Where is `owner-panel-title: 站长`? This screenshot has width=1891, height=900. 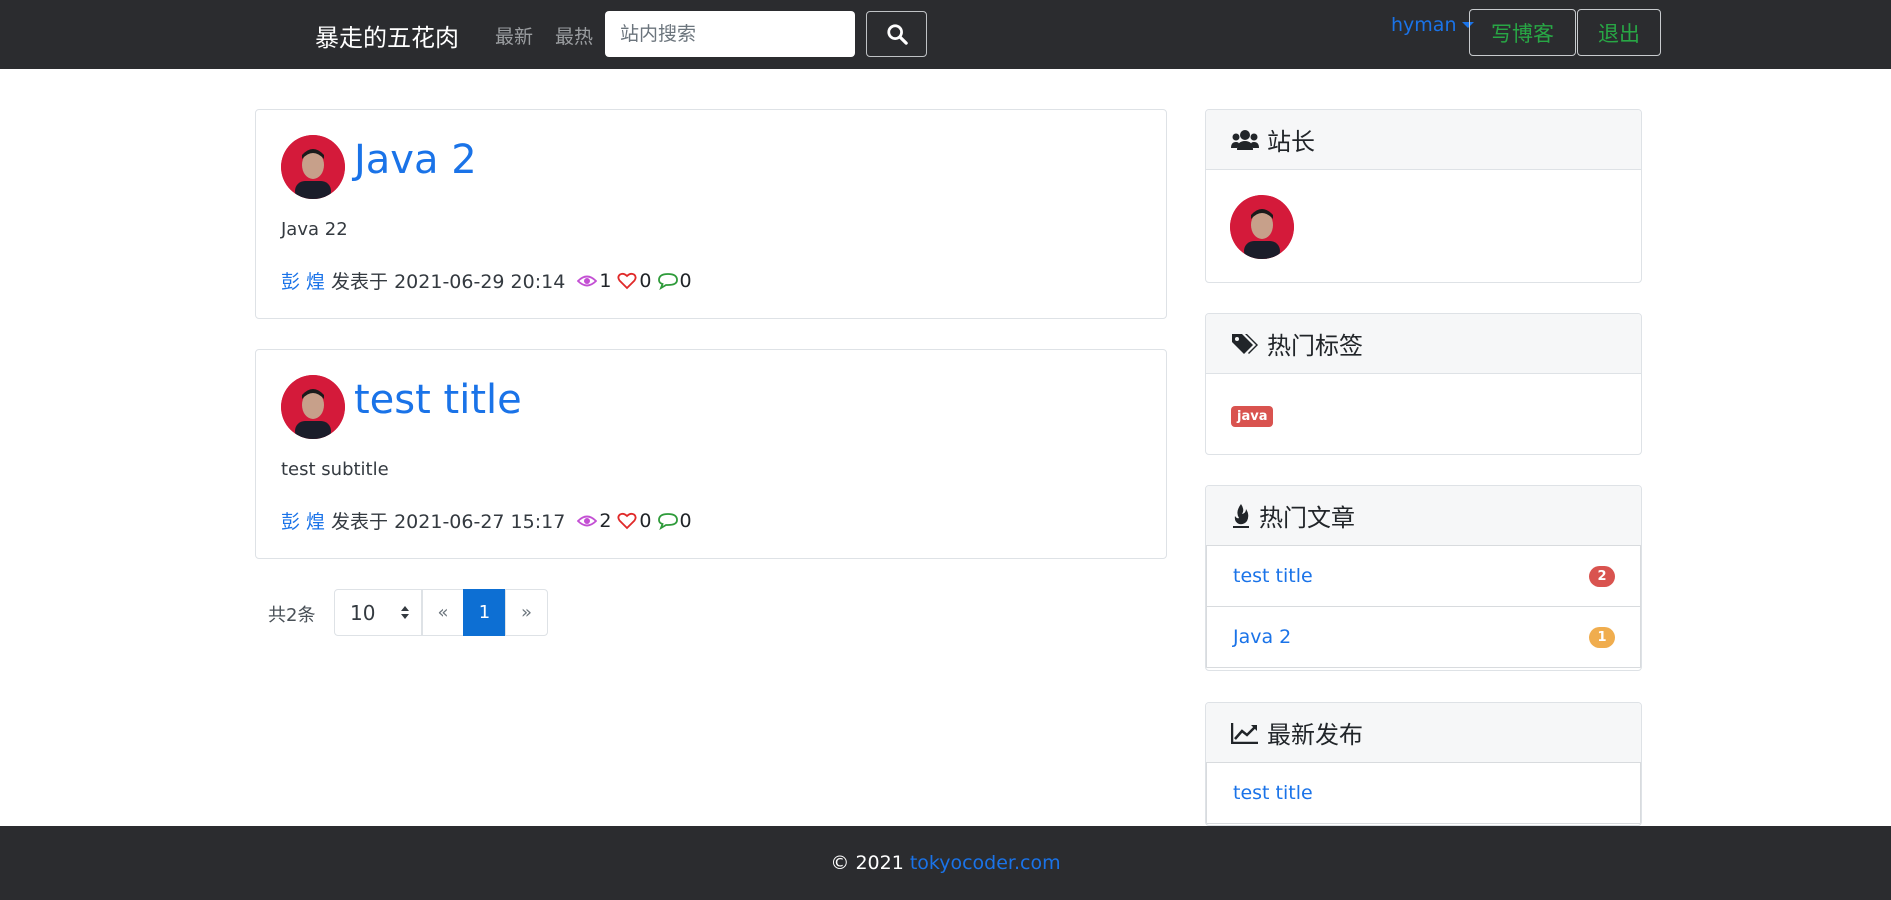 owner-panel-title: 站长 is located at coordinates (1291, 142).